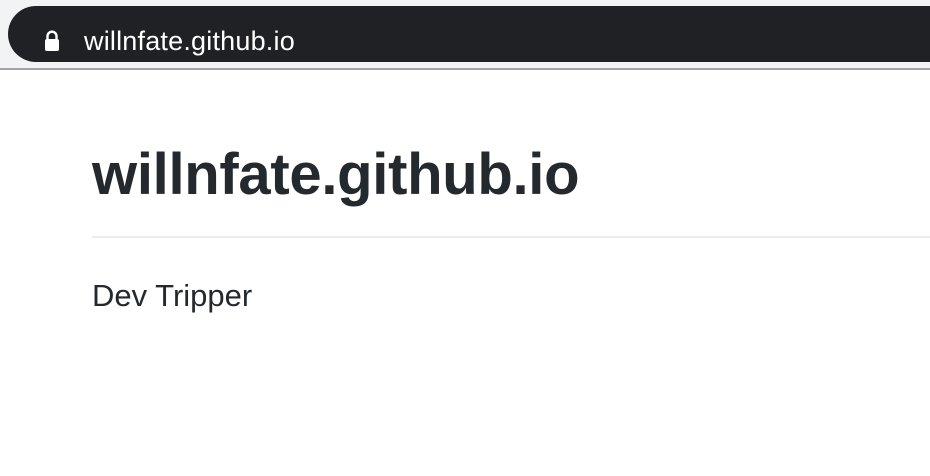 The width and height of the screenshot is (930, 476). Describe the element at coordinates (511, 237) in the screenshot. I see `title-divider` at that location.